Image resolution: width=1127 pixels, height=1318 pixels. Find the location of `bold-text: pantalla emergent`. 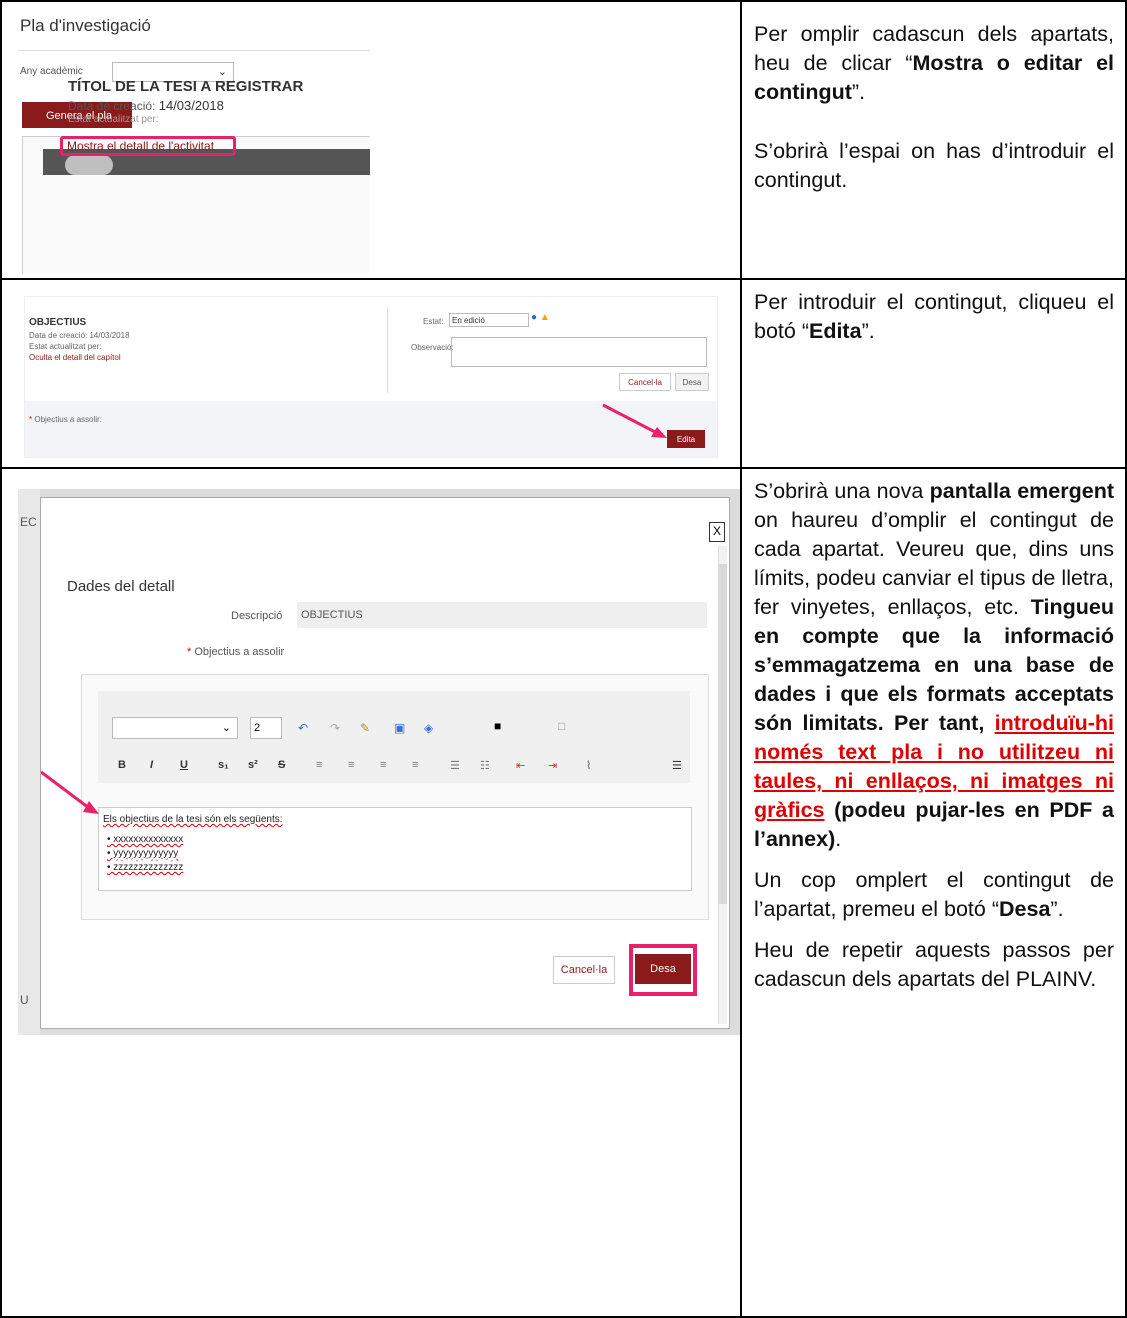

bold-text: pantalla emergent is located at coordinates (1021, 491).